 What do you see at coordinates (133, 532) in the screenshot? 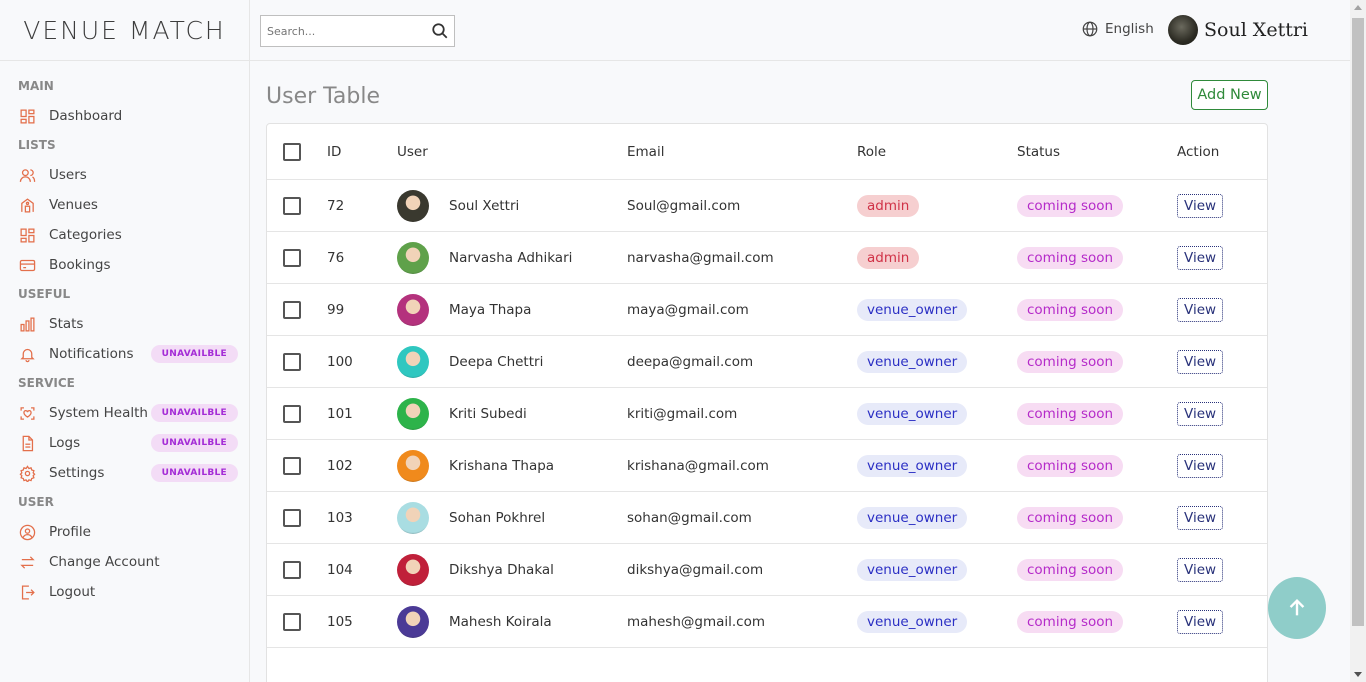
I see `sidebar-item-profile: Profile` at bounding box center [133, 532].